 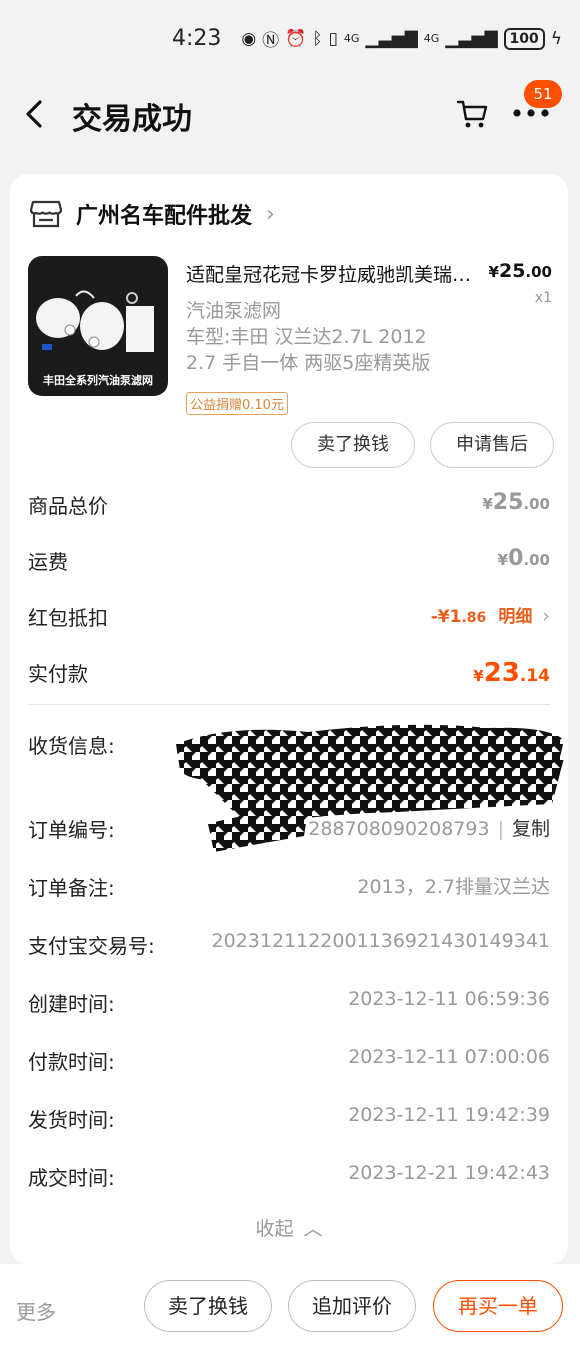 What do you see at coordinates (98, 326) in the screenshot?
I see `product-thumbnail: 丰田全系列汽油泵滤网` at bounding box center [98, 326].